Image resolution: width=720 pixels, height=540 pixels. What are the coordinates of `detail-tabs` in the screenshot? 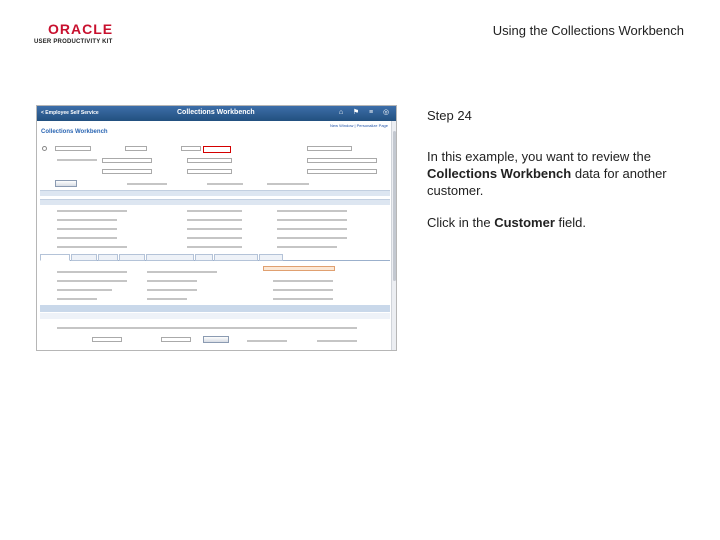 It's located at (215, 257).